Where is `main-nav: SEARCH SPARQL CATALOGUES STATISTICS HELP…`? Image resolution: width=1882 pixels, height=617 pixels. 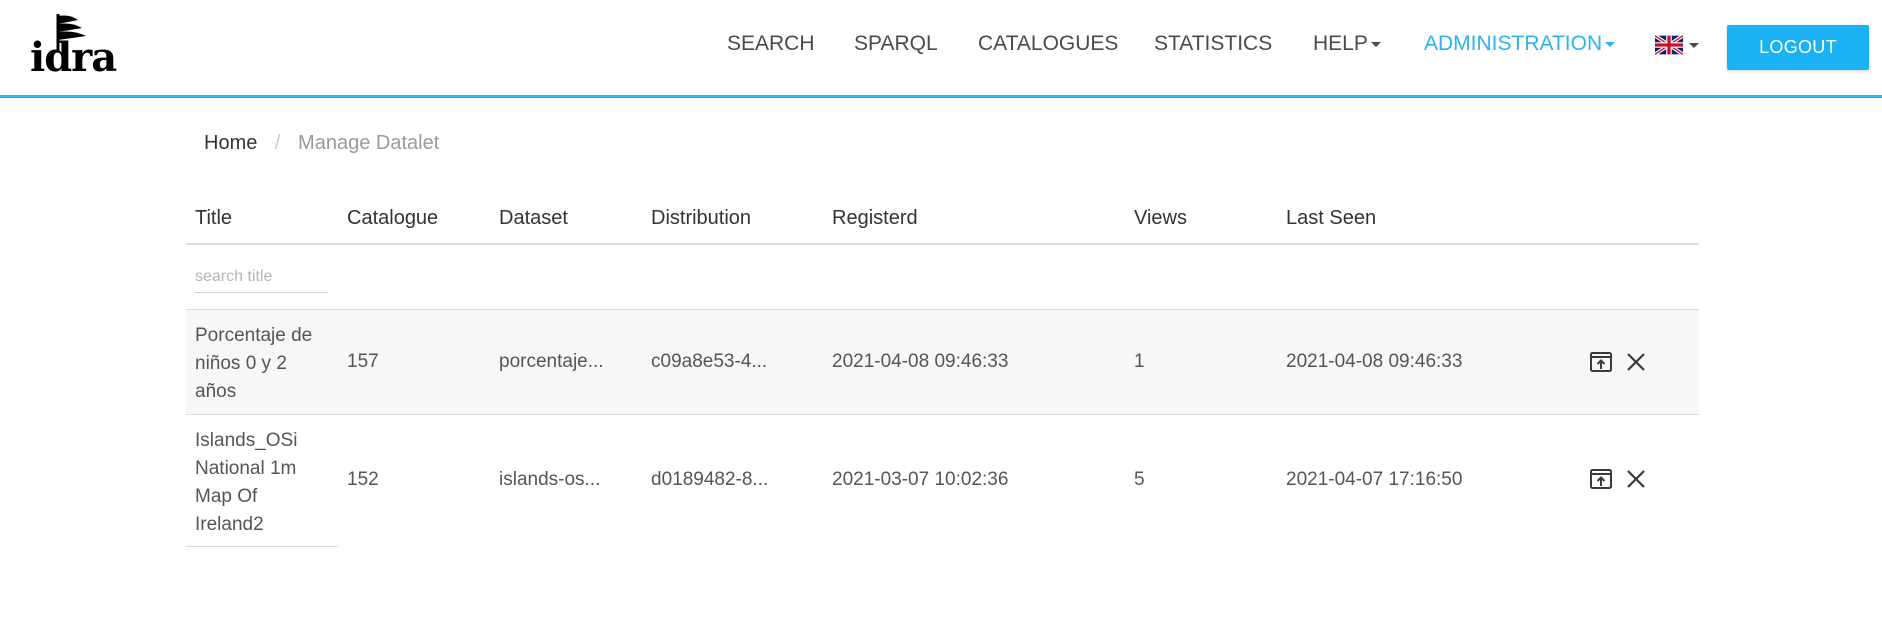 main-nav: SEARCH SPARQL CATALOGUES STATISTICS HELP… is located at coordinates (941, 46).